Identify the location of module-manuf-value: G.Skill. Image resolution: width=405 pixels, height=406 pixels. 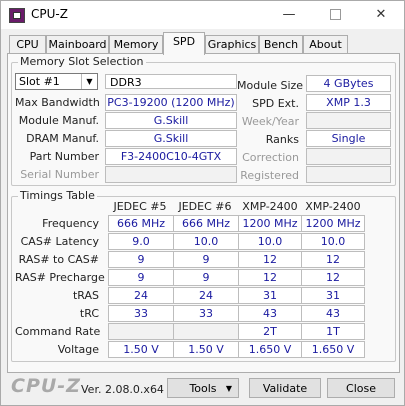
(171, 120).